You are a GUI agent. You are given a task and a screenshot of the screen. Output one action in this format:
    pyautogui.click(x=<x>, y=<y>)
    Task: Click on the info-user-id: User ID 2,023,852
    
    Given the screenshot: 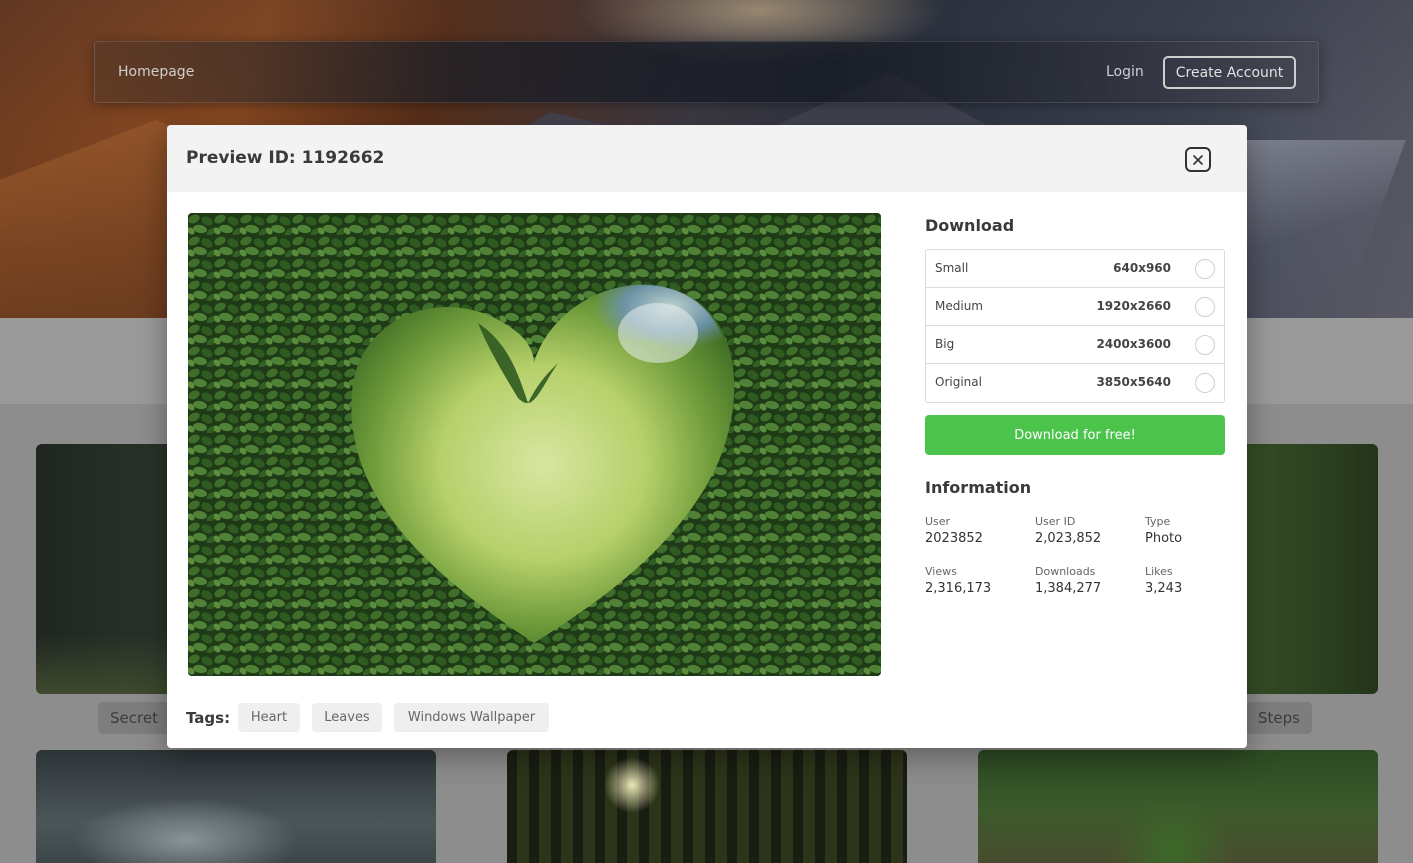 What is the action you would take?
    pyautogui.click(x=1090, y=530)
    